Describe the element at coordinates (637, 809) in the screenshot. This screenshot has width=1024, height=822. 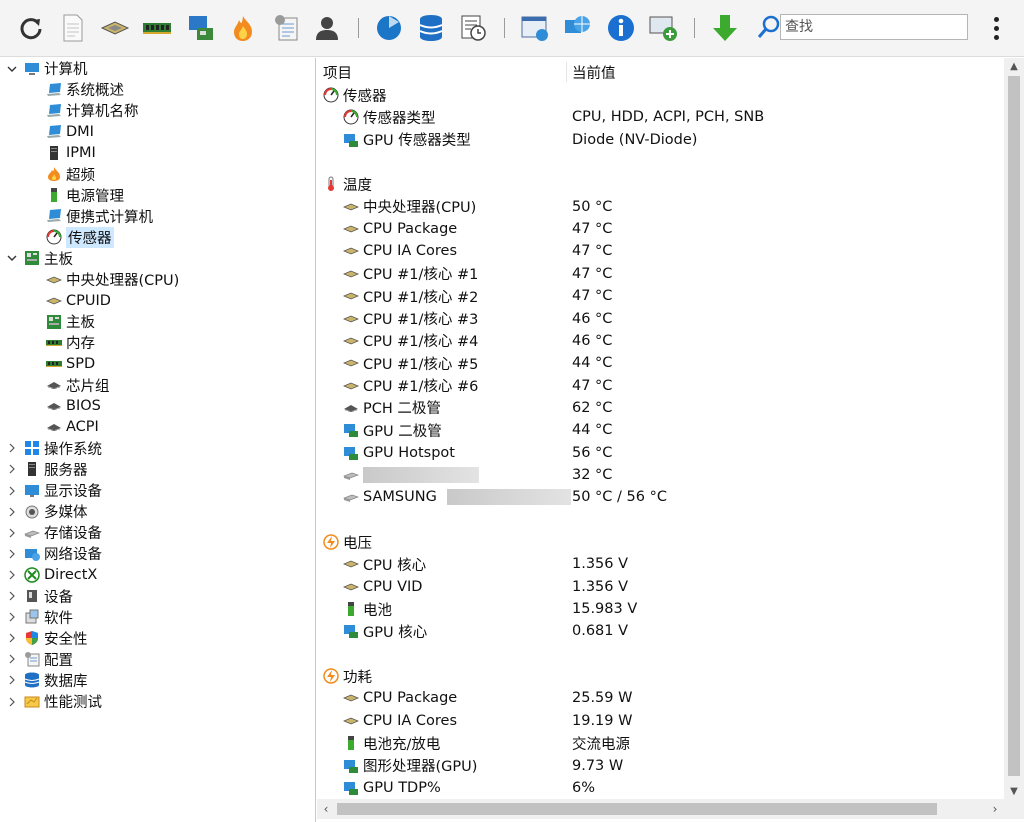
I see `horizontal-scroll-thumb` at that location.